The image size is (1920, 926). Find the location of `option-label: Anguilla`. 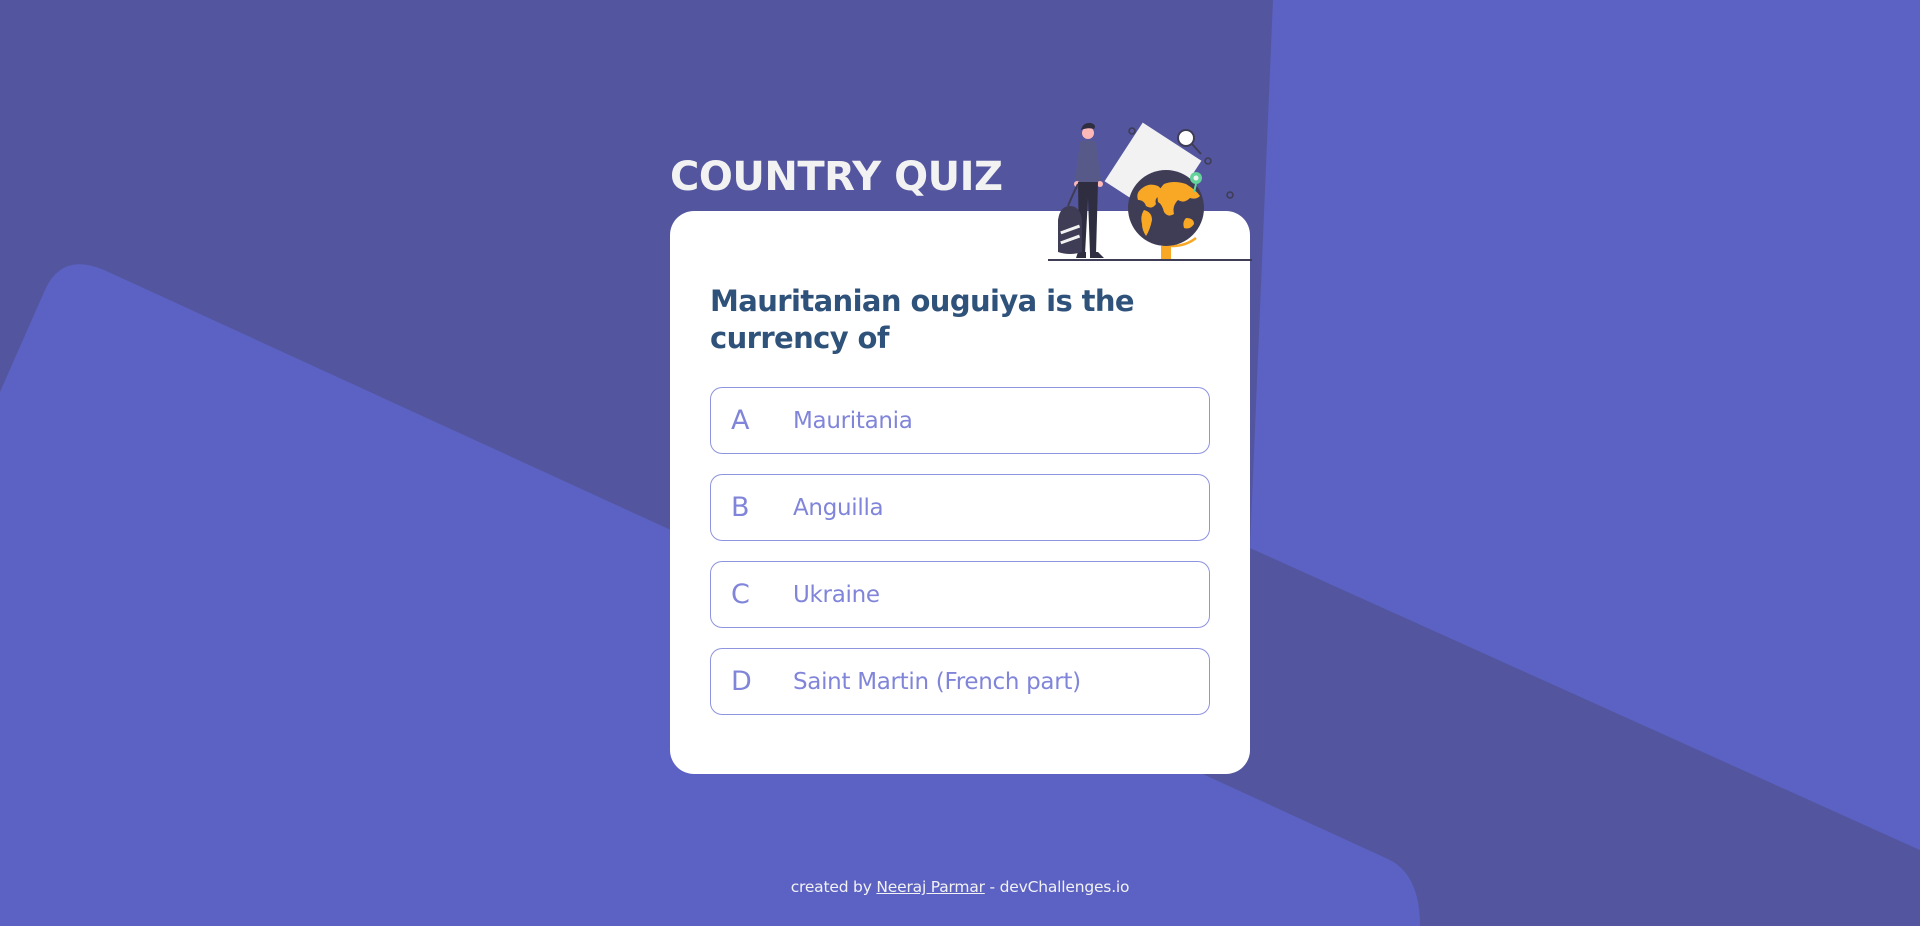

option-label: Anguilla is located at coordinates (838, 507).